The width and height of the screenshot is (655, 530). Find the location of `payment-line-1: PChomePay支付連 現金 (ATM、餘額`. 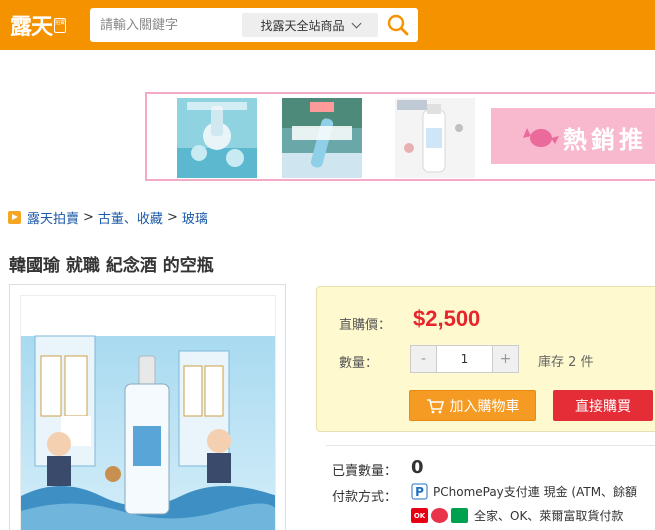

payment-line-1: PChomePay支付連 現金 (ATM、餘額 is located at coordinates (535, 492).